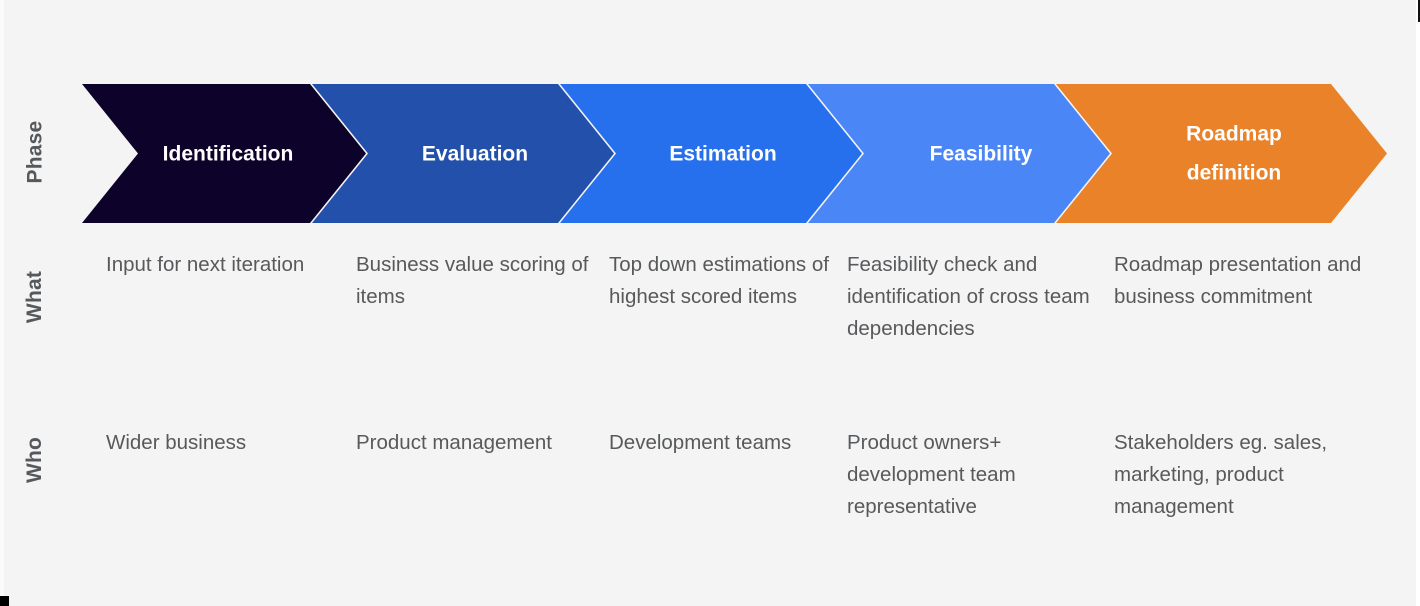 The image size is (1420, 606). I want to click on chevron-phase-5-label-line1: Roadmap, so click(1234, 134).